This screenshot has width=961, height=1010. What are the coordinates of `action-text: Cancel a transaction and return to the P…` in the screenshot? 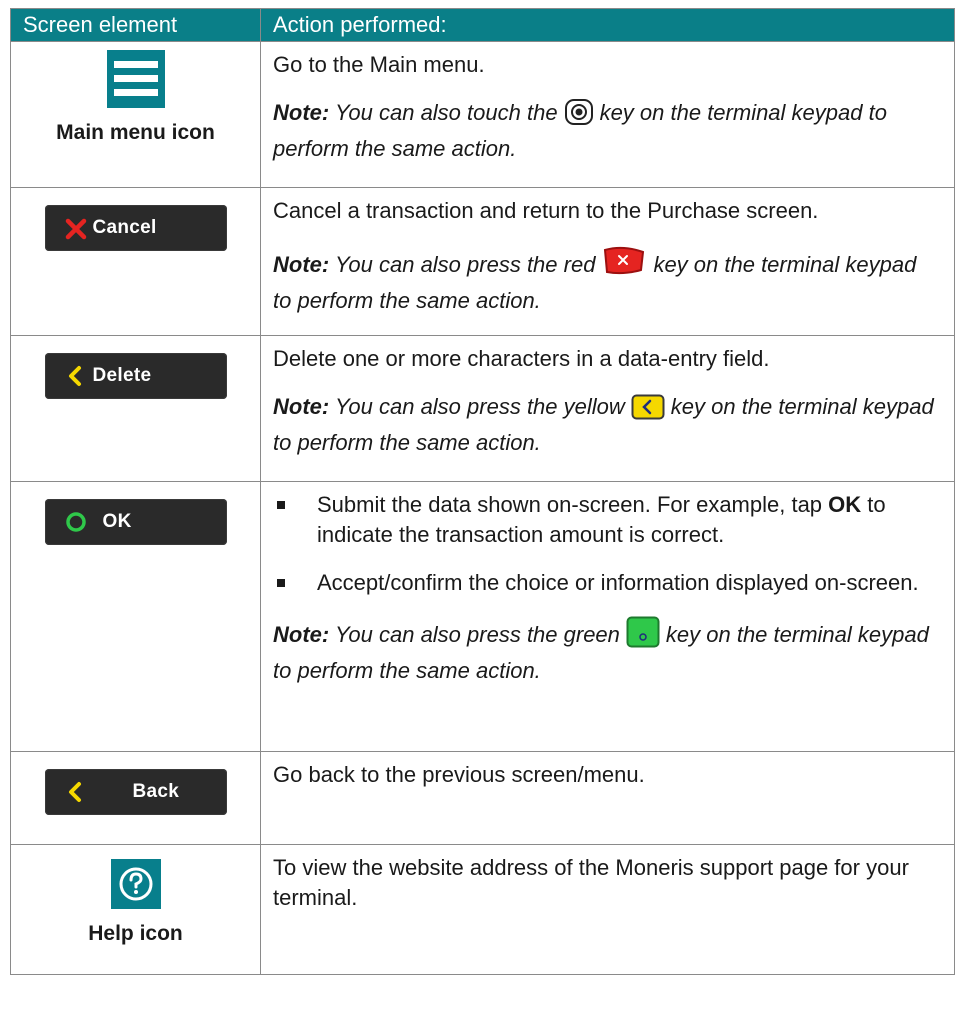 It's located at (546, 210).